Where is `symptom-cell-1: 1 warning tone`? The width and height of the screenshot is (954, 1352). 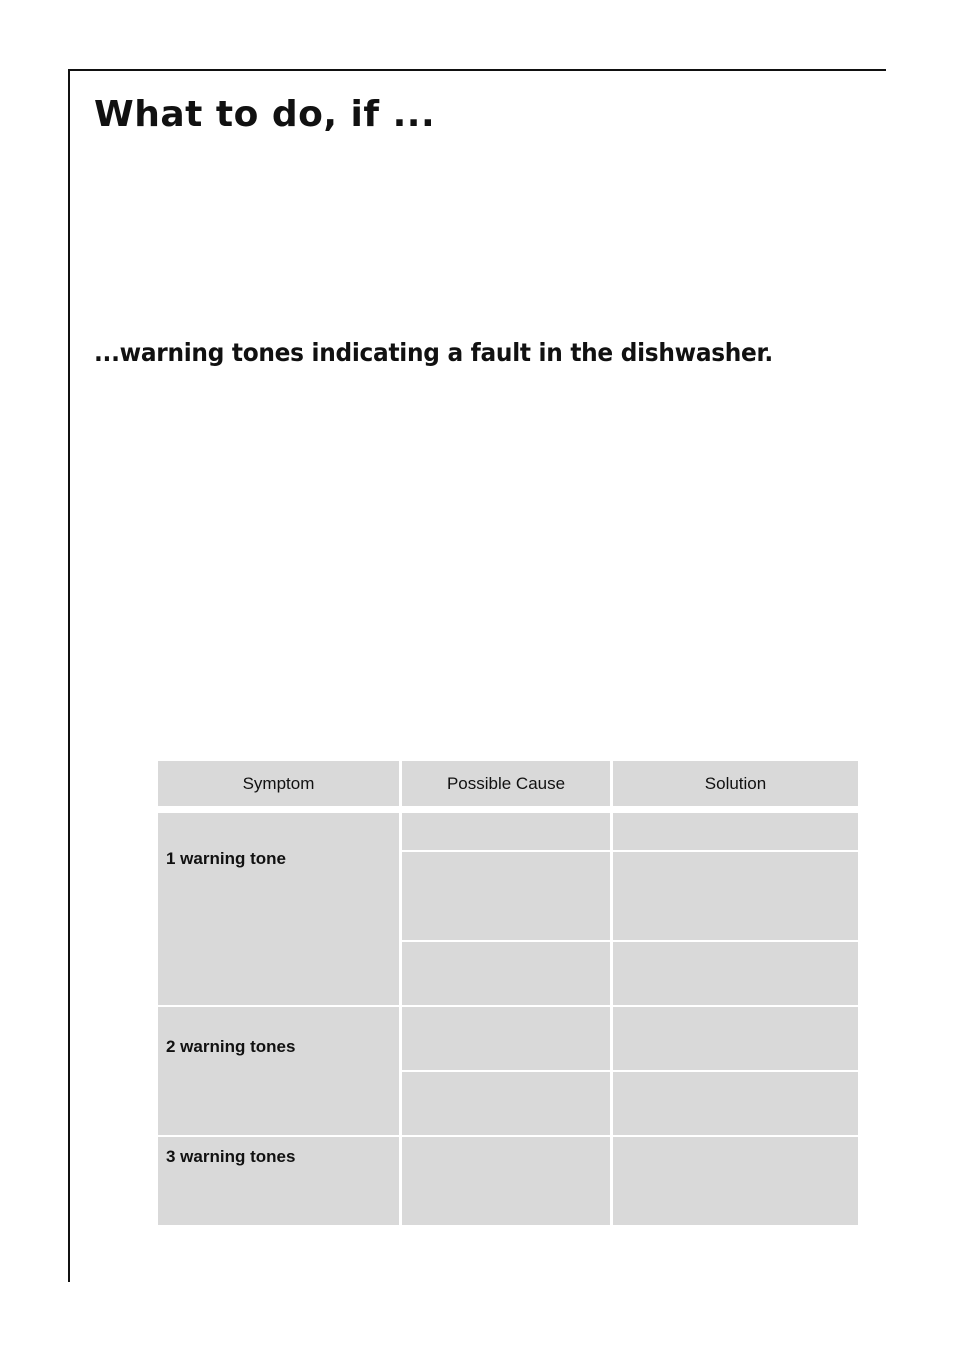 symptom-cell-1: 1 warning tone is located at coordinates (278, 909).